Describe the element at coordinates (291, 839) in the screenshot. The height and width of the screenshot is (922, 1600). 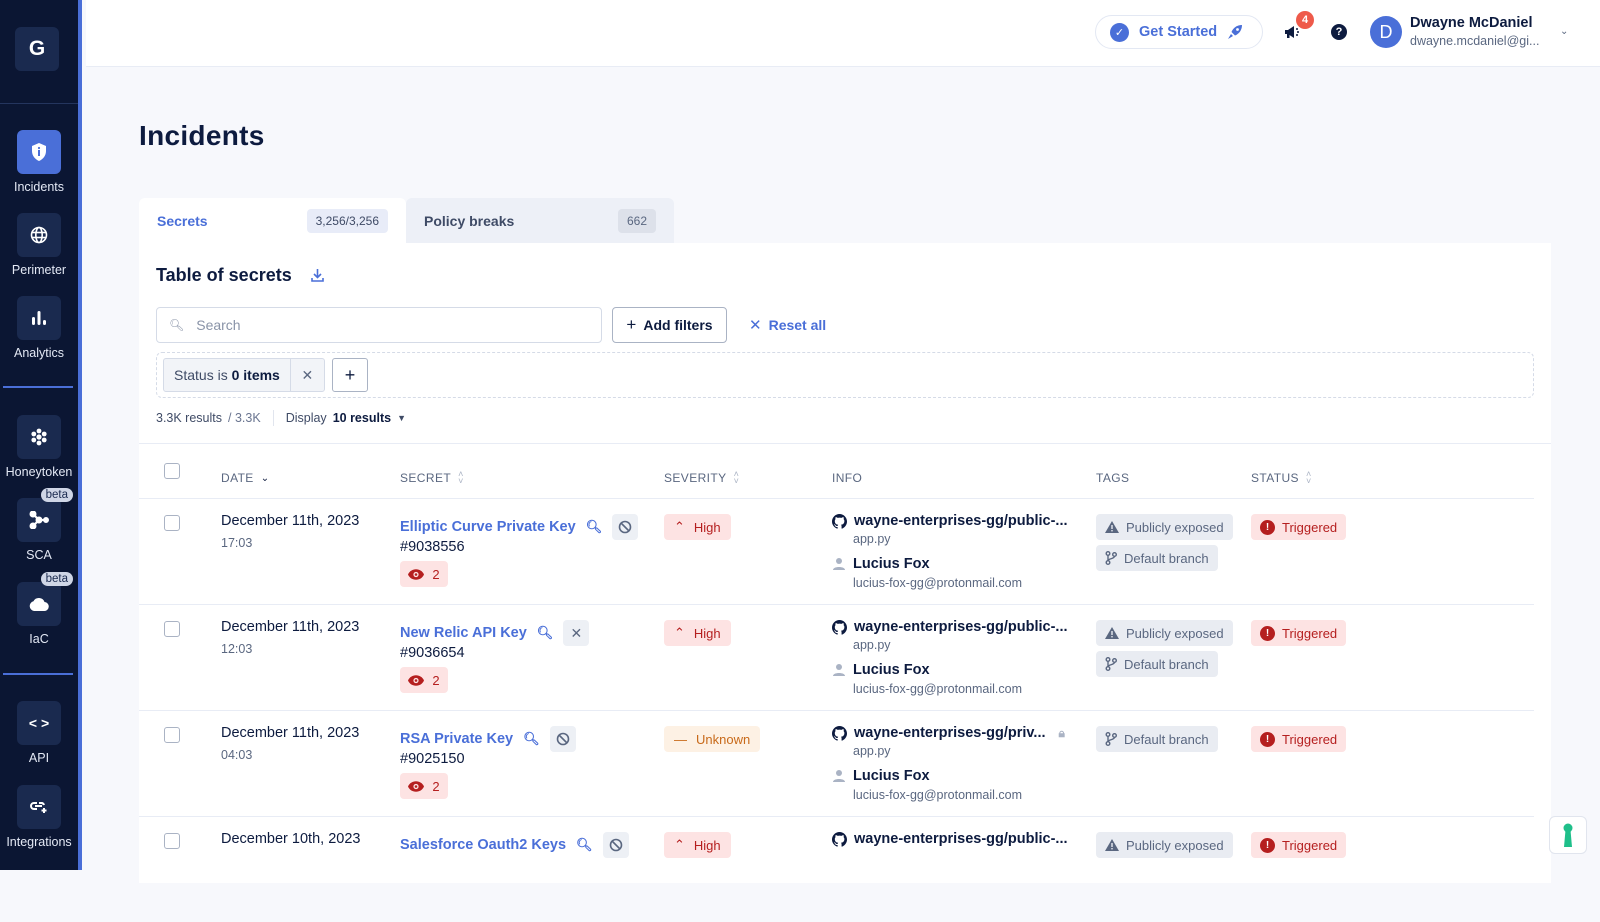
I see `incident-date: December 10th, 2023` at that location.